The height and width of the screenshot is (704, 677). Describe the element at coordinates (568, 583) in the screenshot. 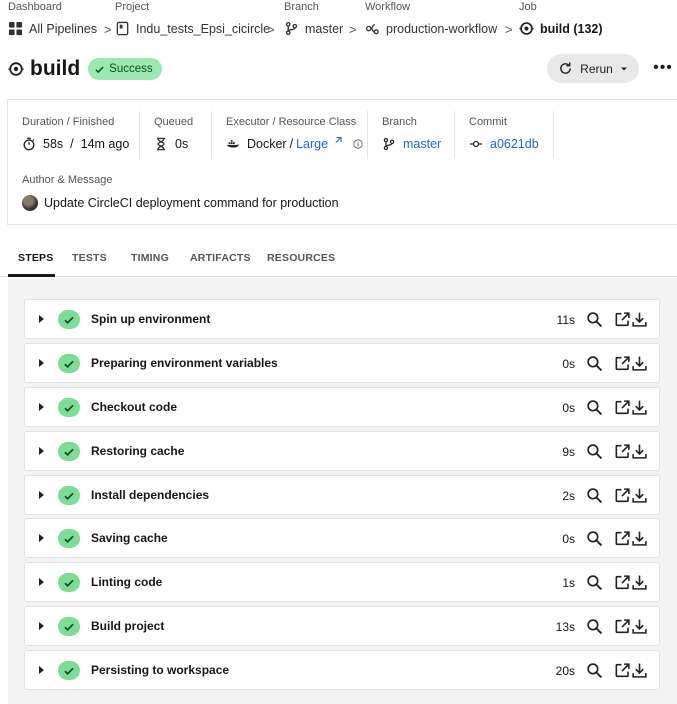

I see `step-duration: 1s` at that location.